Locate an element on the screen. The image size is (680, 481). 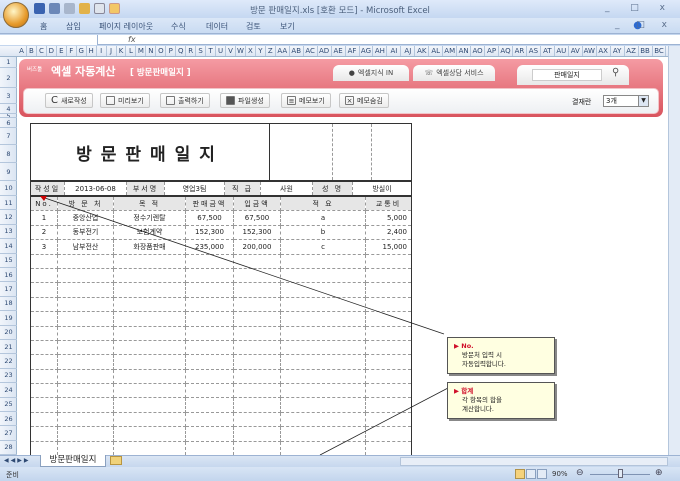
note-title: ▶ No. is located at coordinates (464, 346).